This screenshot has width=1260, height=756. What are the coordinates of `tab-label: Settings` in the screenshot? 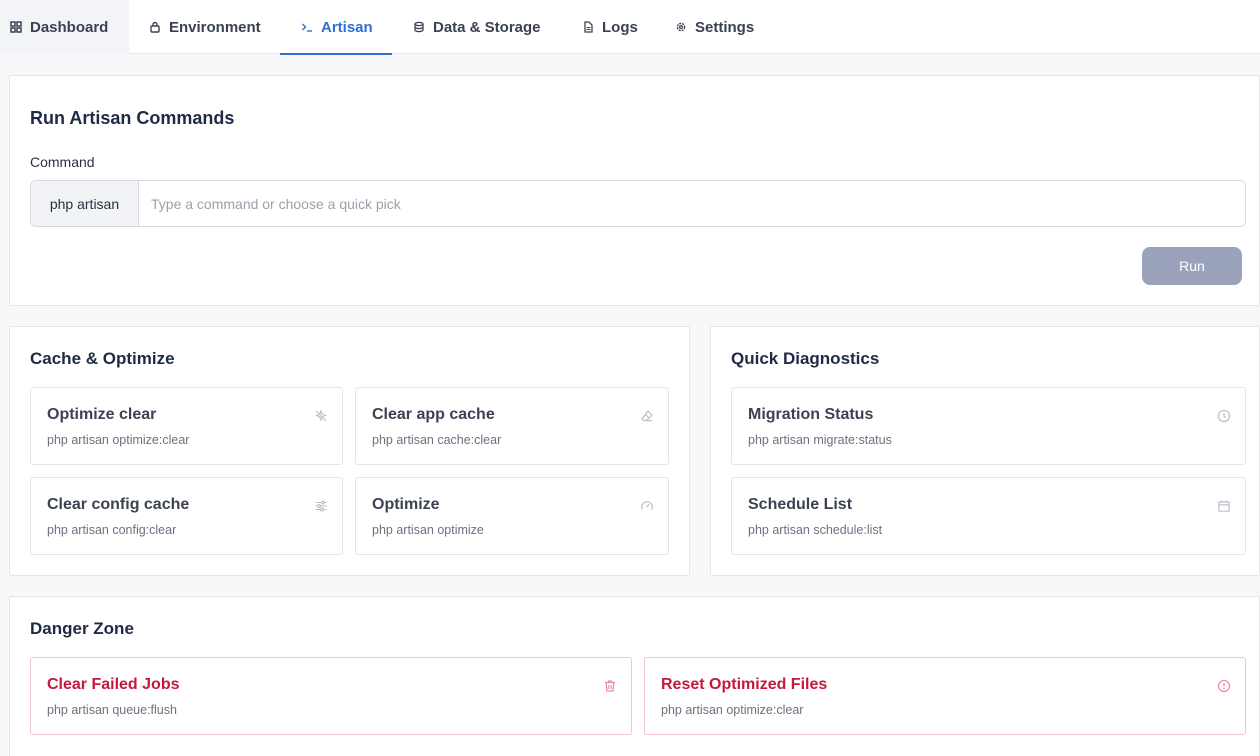 It's located at (725, 27).